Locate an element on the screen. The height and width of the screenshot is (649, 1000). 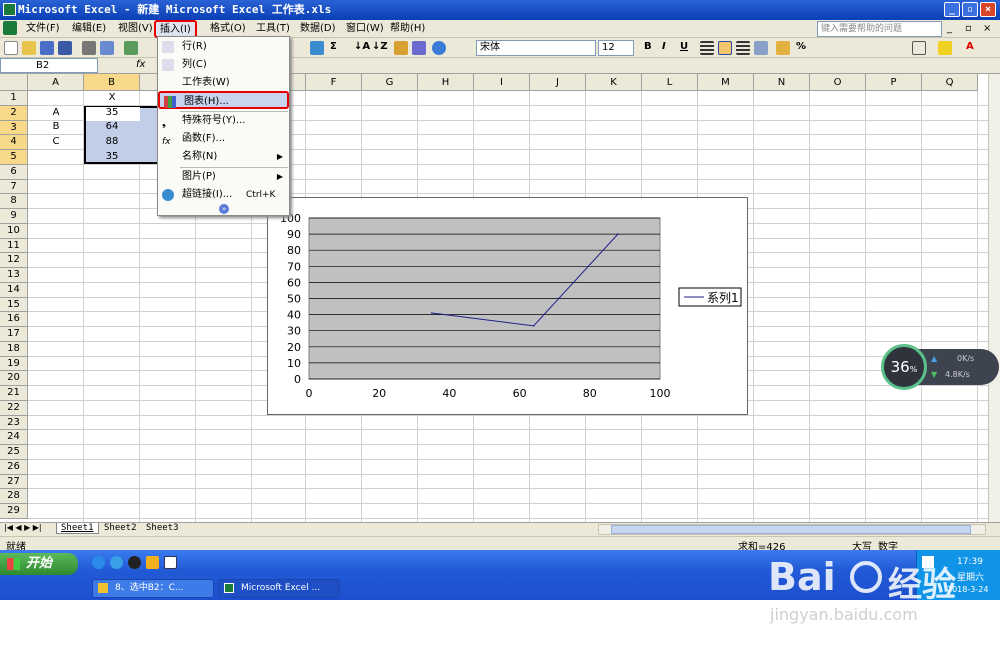
row-header-8: 8 is located at coordinates (14, 201).